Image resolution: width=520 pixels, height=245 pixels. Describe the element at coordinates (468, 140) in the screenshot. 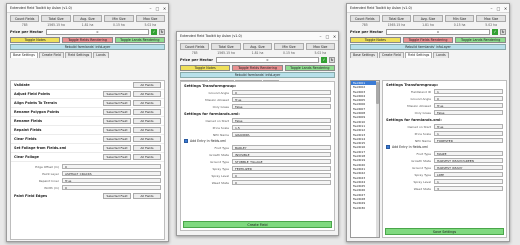

I see `npc-name-select: FORESTER` at that location.